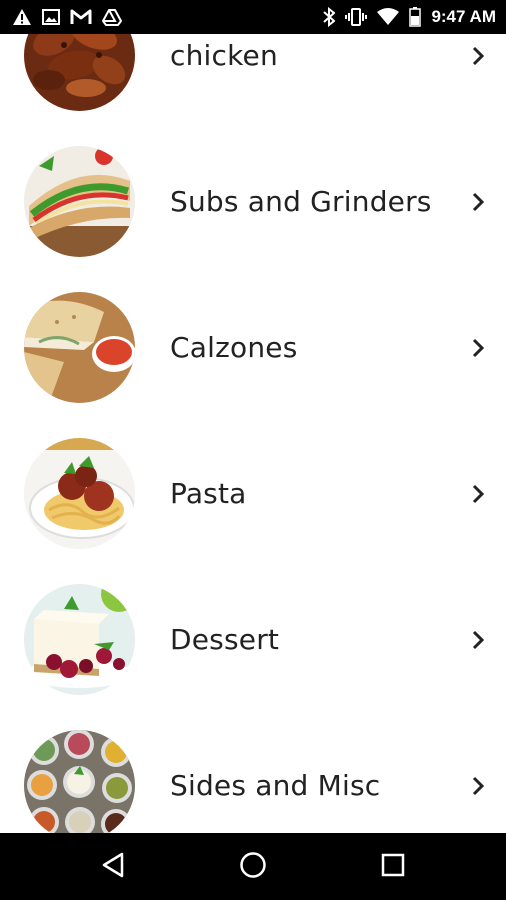 The width and height of the screenshot is (506, 900). I want to click on back-button, so click(113, 866).